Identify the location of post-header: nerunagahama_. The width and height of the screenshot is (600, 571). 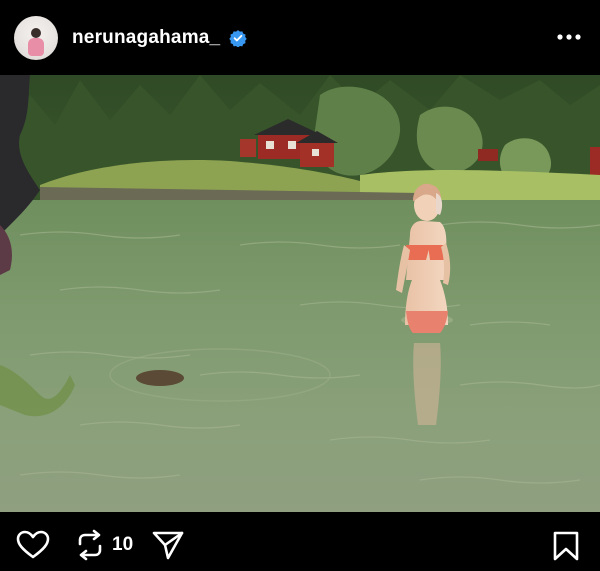
(300, 37).